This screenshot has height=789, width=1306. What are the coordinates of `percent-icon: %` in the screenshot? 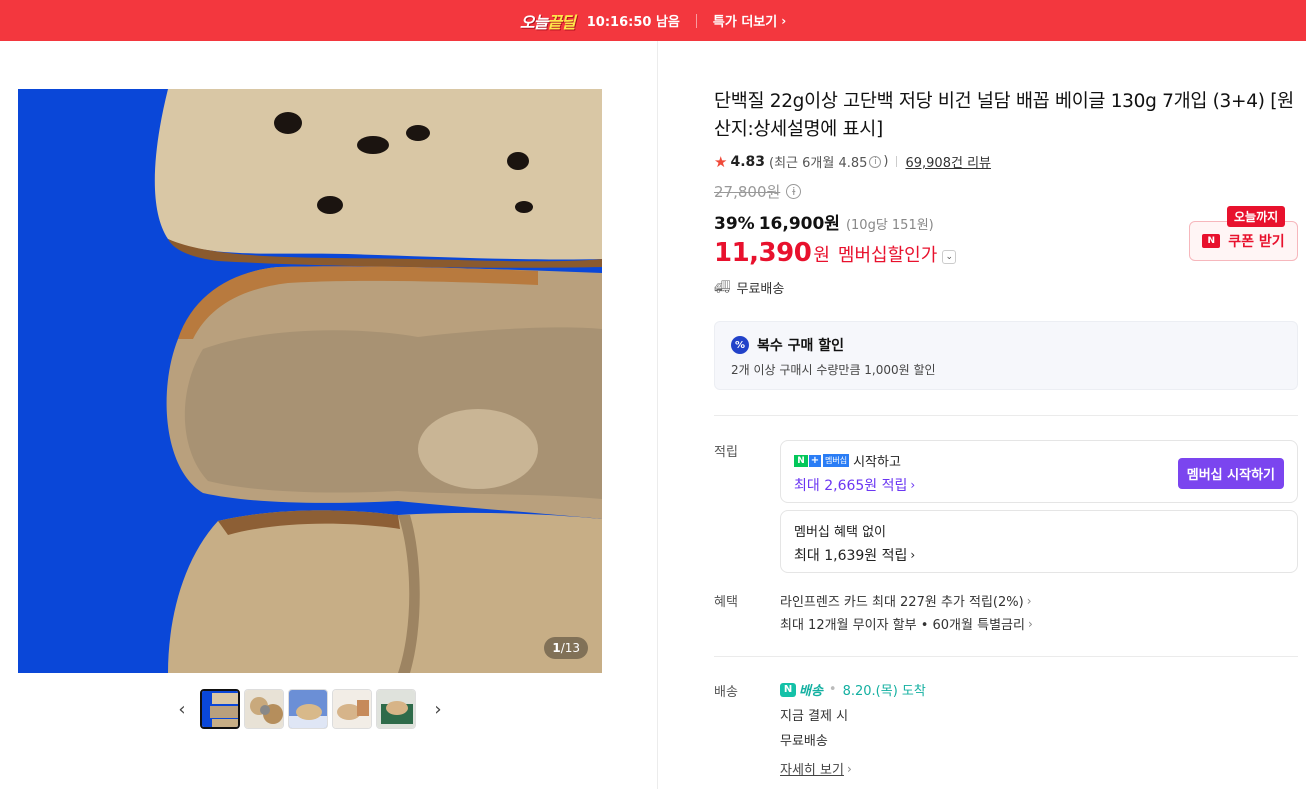 It's located at (740, 345).